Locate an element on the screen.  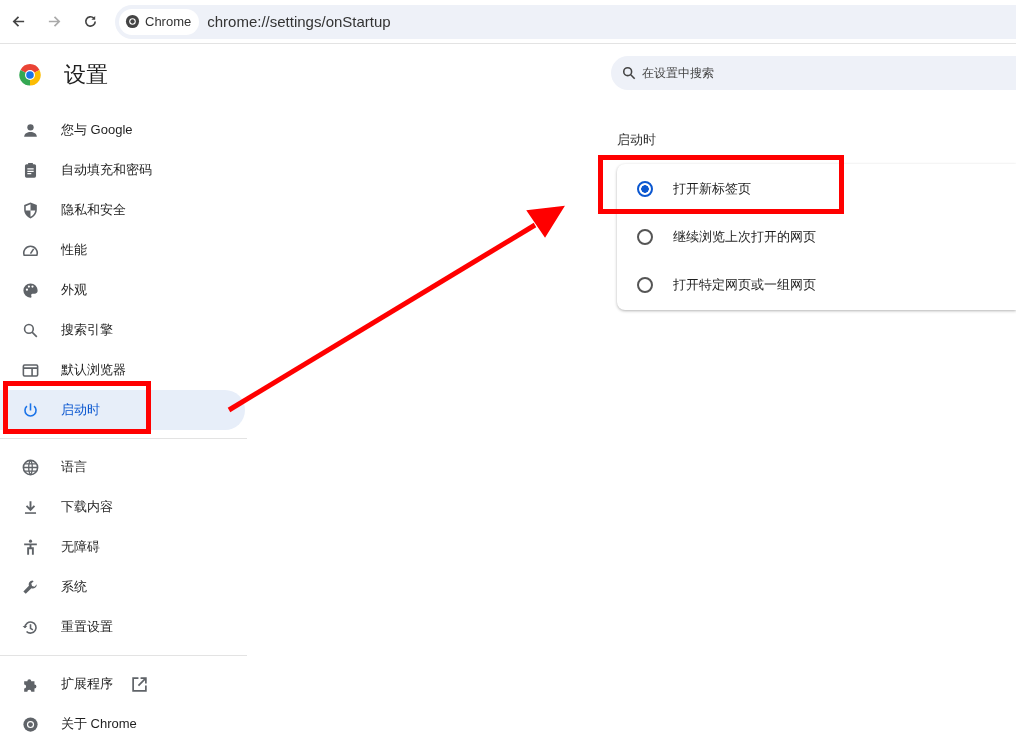
sidebar-item: 性能 is located at coordinates (122, 250).